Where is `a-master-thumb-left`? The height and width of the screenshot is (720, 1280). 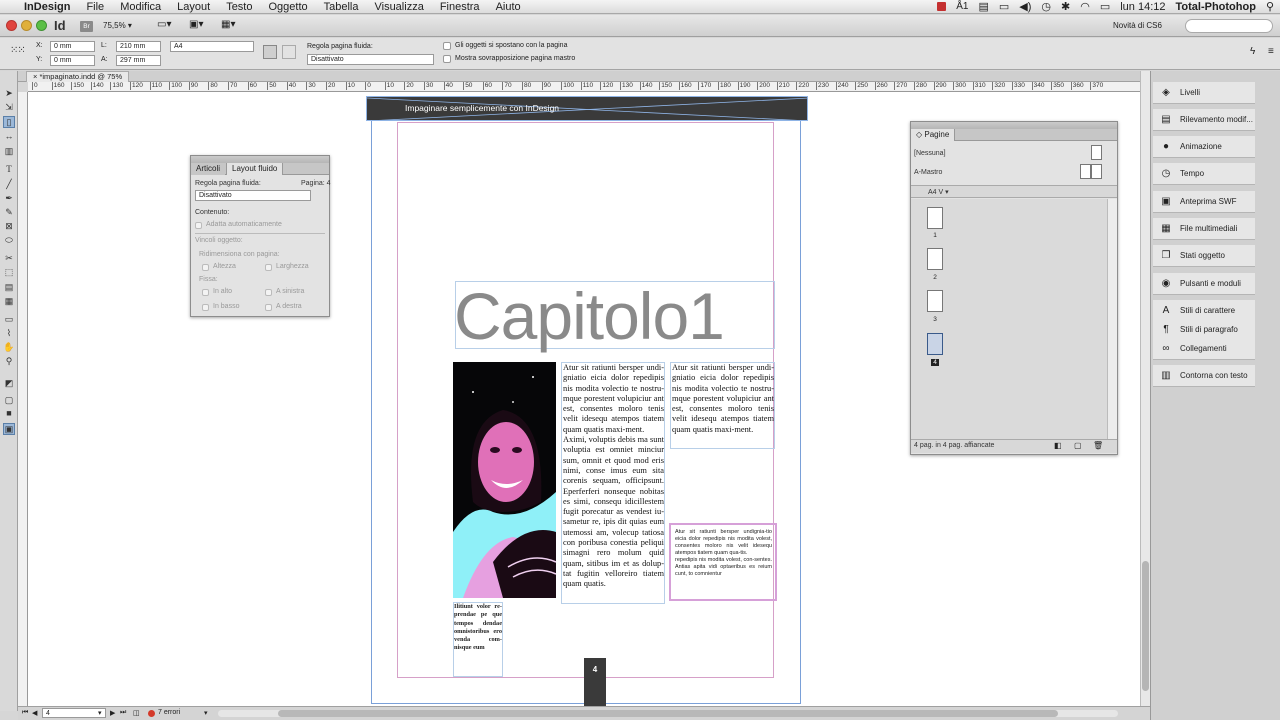 a-master-thumb-left is located at coordinates (1085, 171).